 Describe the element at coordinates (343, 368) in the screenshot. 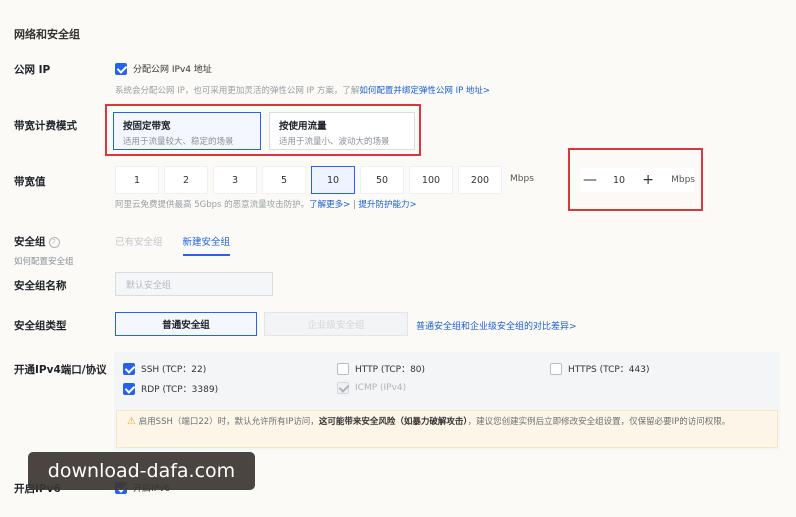

I see `port-http-checkbox` at that location.